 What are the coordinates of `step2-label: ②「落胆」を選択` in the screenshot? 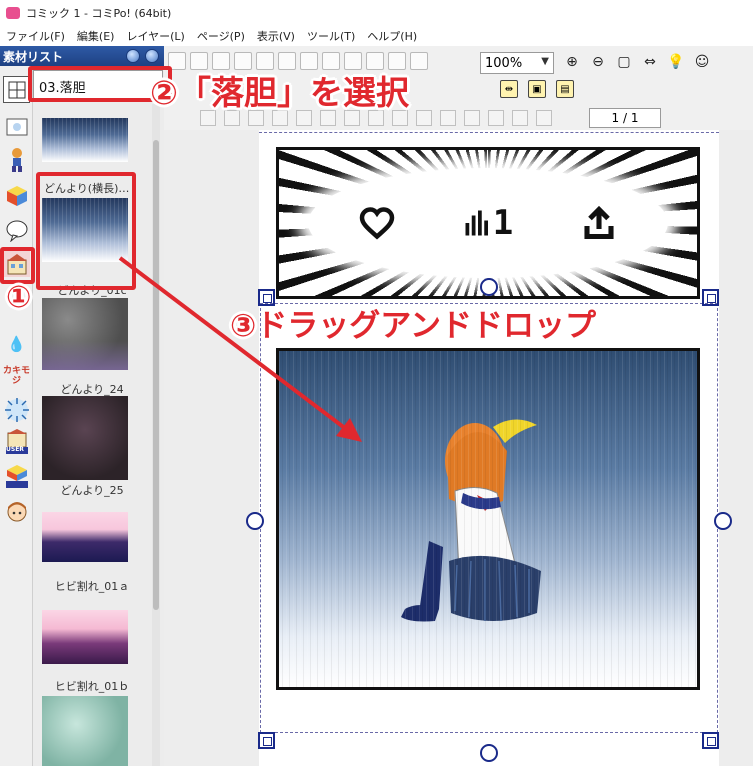 It's located at (279, 92).